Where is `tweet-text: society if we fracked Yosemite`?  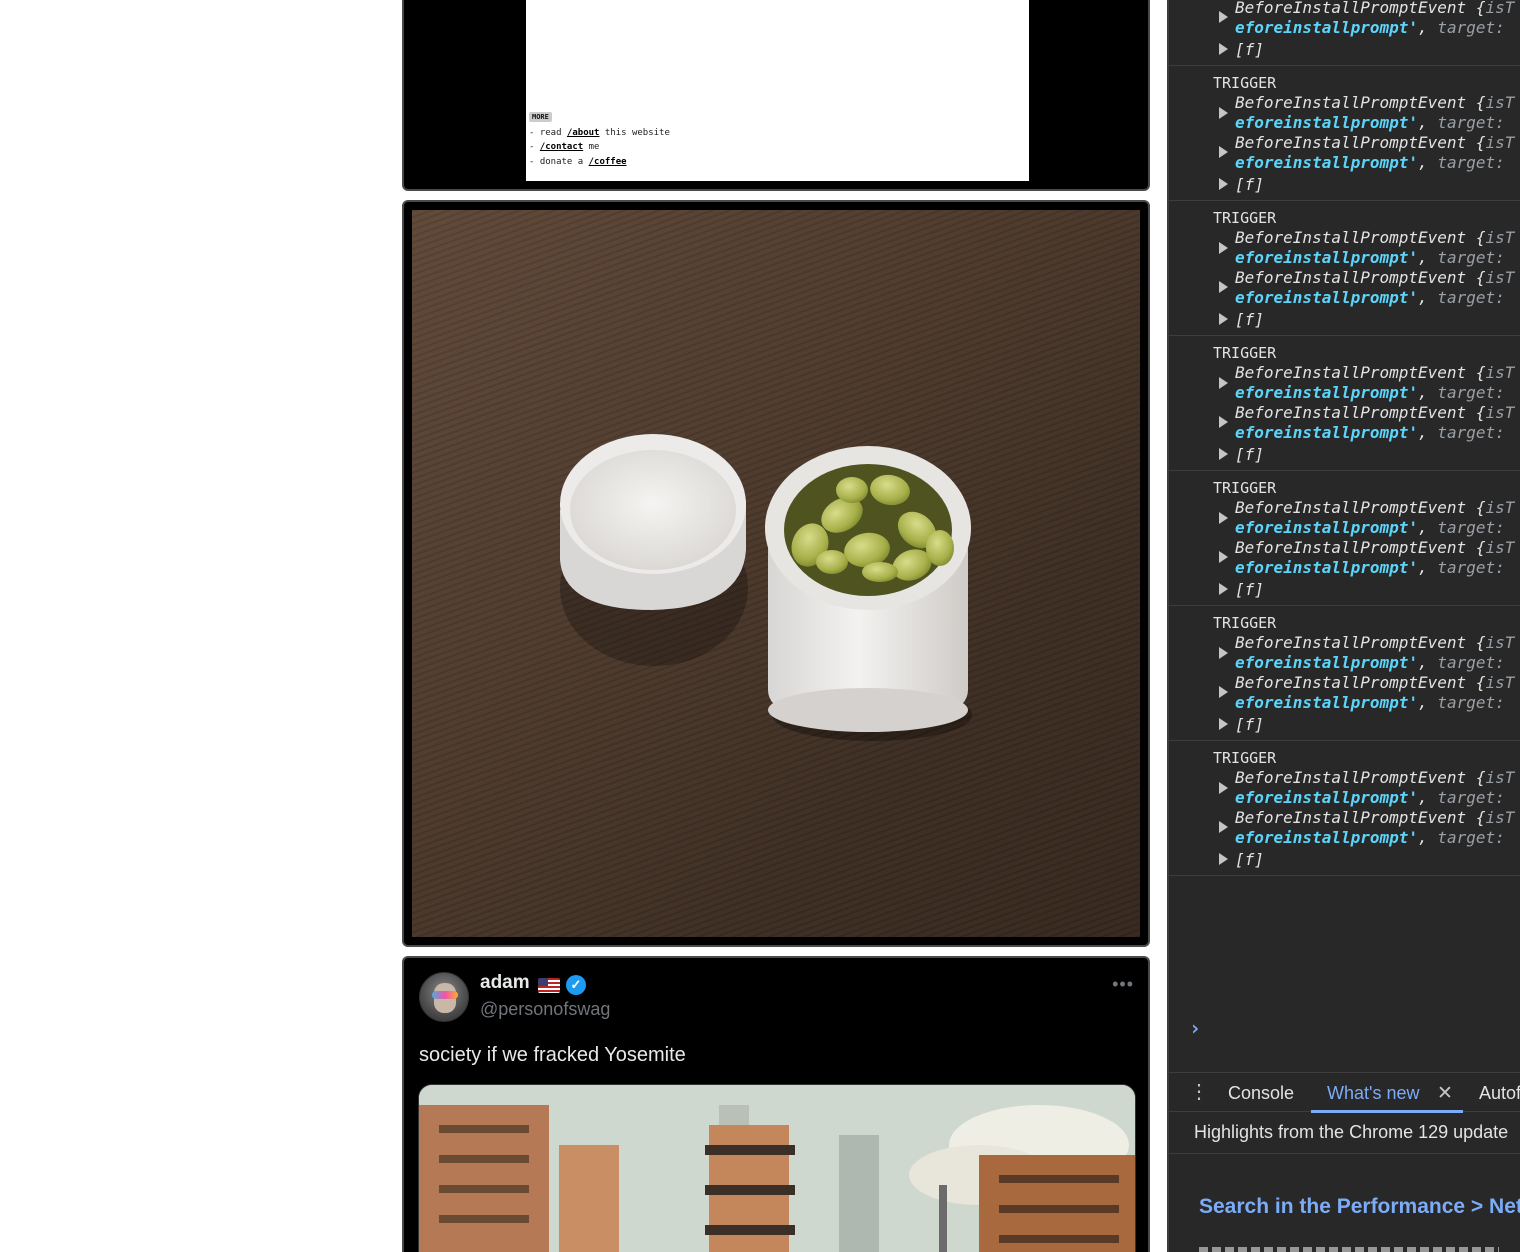
tweet-text: society if we fracked Yosemite is located at coordinates (552, 1055).